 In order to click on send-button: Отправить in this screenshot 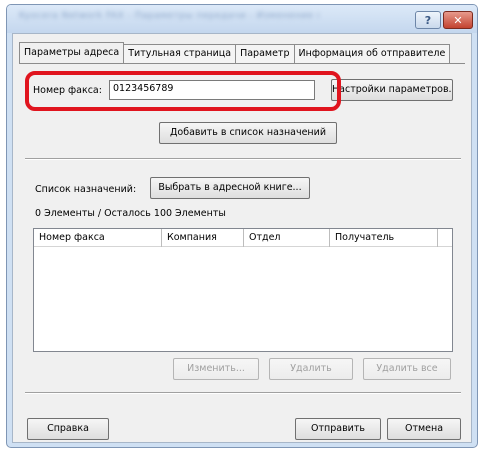, I will do `click(338, 429)`.